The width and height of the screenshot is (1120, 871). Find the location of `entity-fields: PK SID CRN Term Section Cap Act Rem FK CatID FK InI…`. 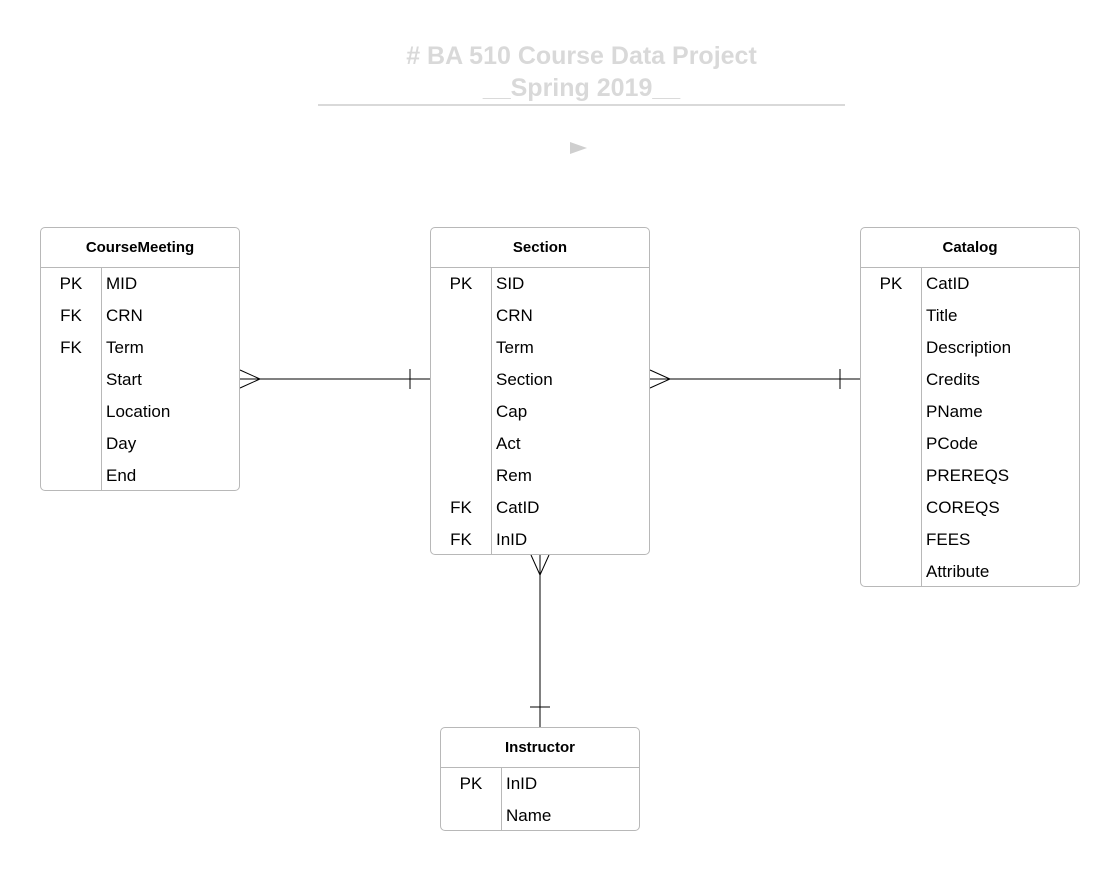

entity-fields: PK SID CRN Term Section Cap Act Rem FK CatID FK InI… is located at coordinates (540, 411).